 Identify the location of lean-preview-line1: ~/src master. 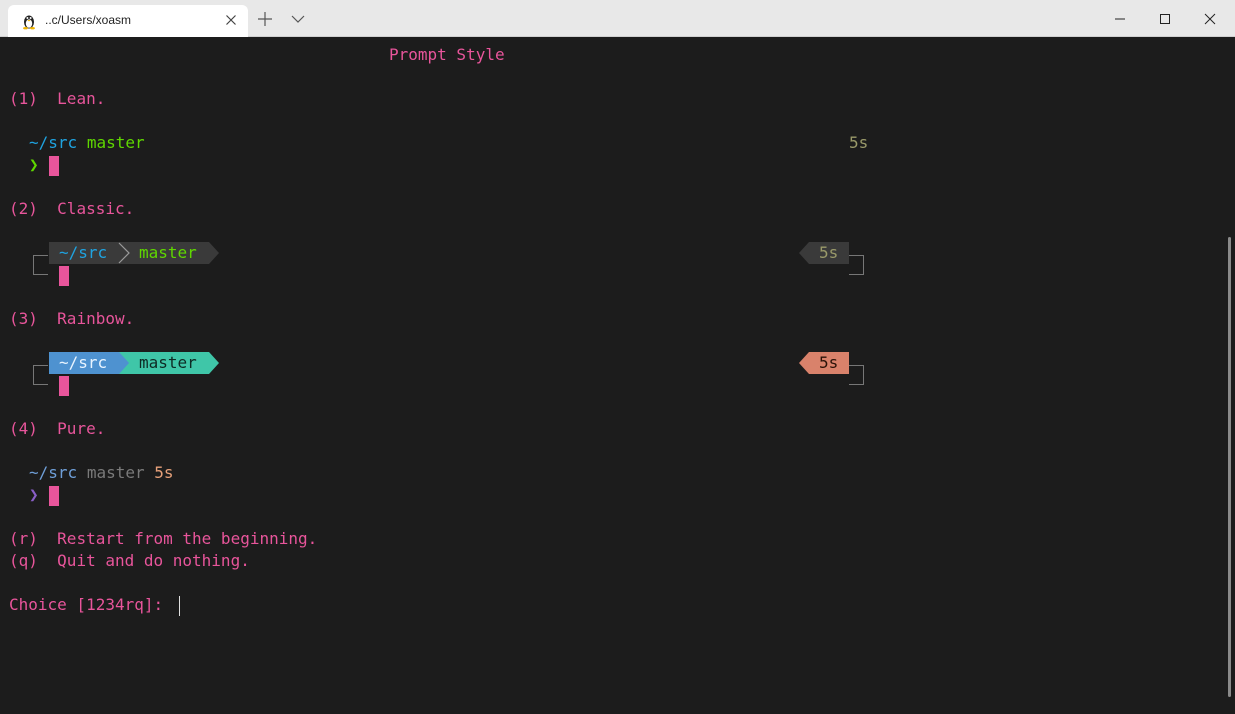
(87, 143).